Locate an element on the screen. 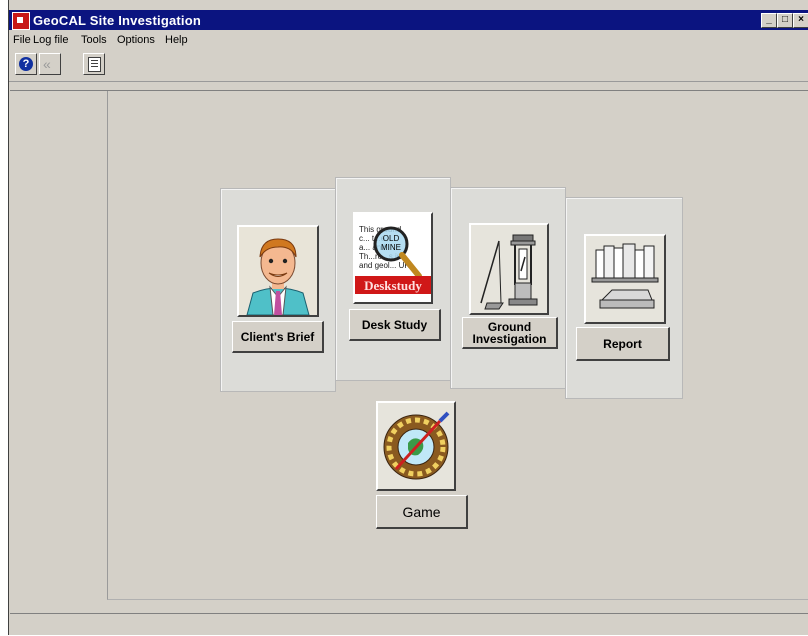  app-icon is located at coordinates (21, 21).